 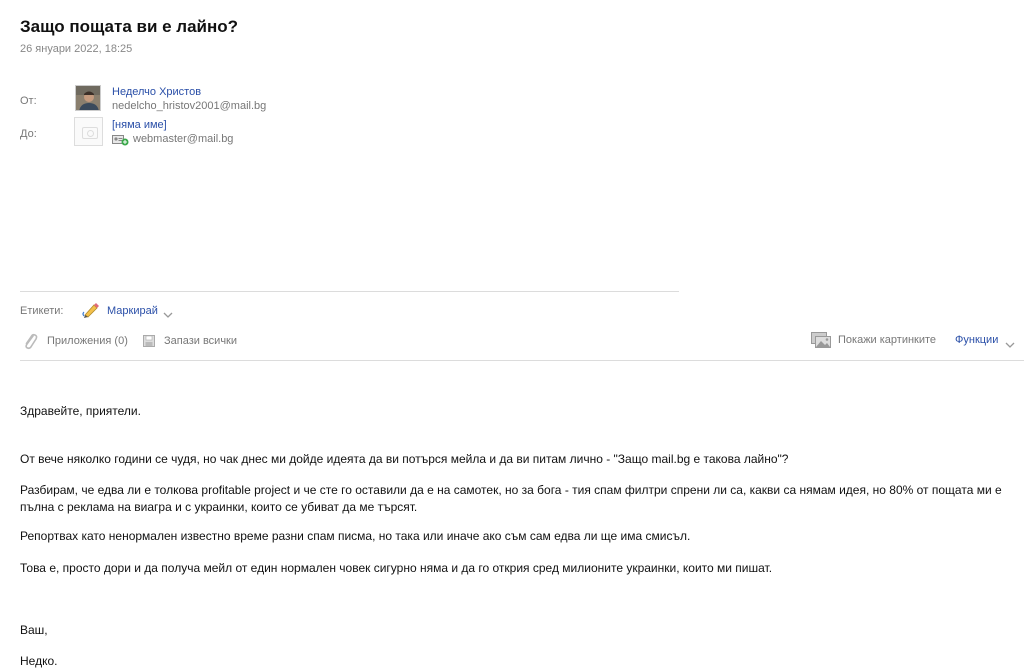 What do you see at coordinates (129, 26) in the screenshot?
I see `message-subject: Защо пощата ви е лайно?` at bounding box center [129, 26].